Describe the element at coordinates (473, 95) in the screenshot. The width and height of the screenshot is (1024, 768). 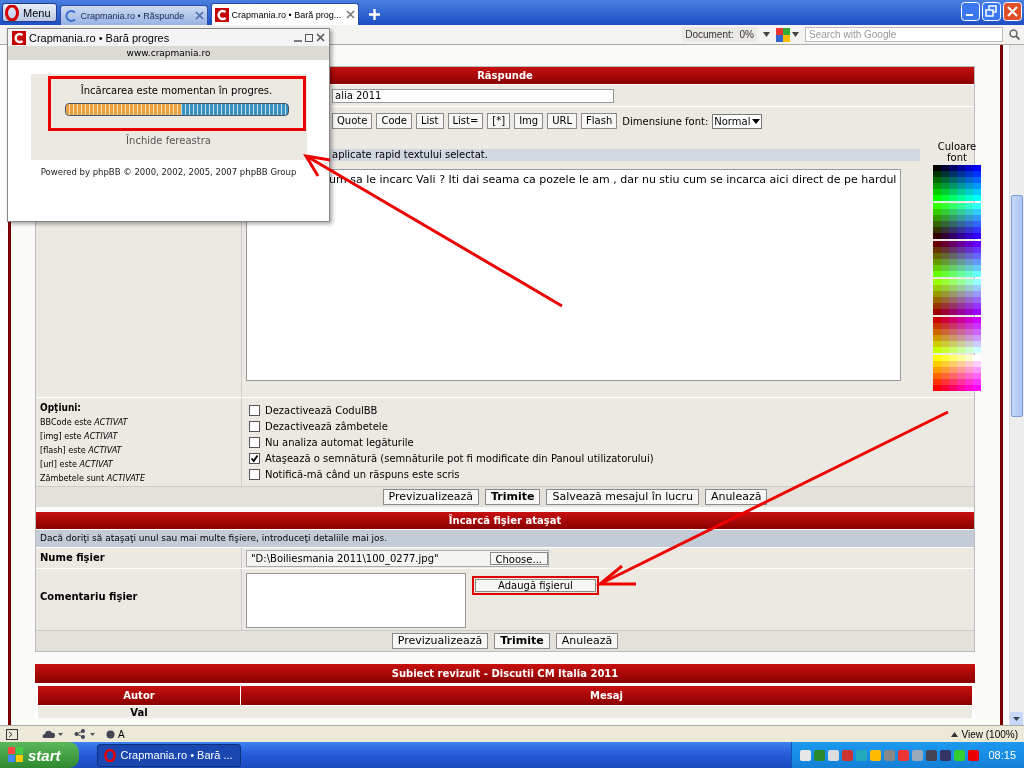
I see `subject-field: alia 2011` at that location.